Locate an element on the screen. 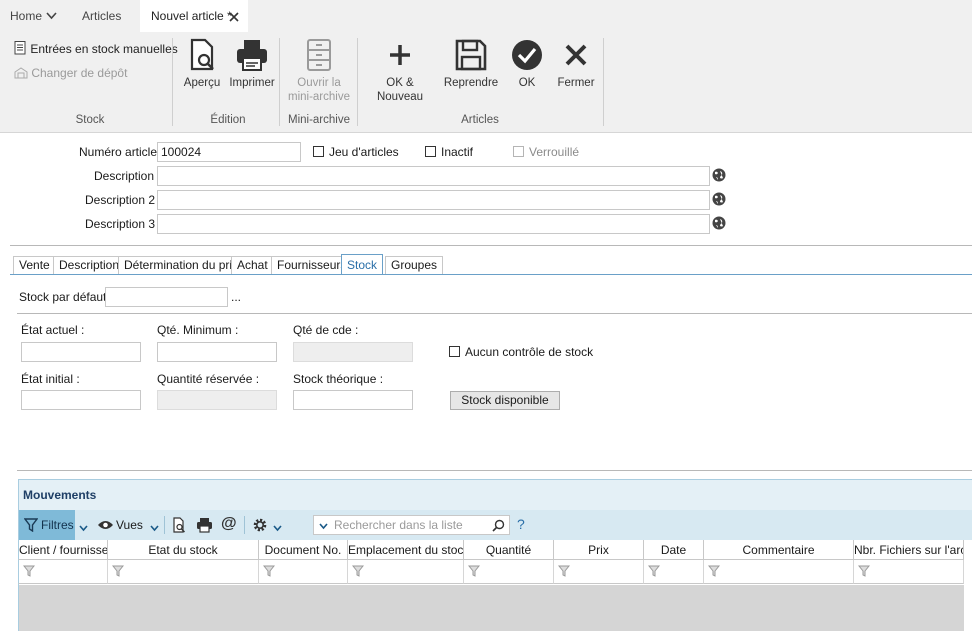  apercu-label: Aperçu is located at coordinates (202, 83).